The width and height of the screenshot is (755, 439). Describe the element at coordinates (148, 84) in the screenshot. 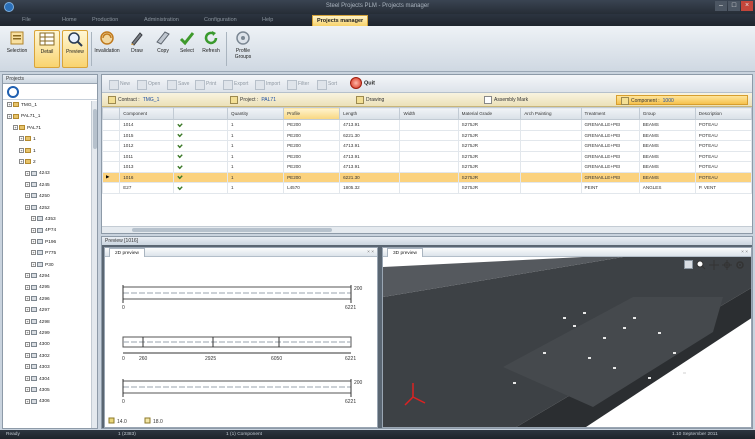

I see `toolbar-open-button: Open` at that location.